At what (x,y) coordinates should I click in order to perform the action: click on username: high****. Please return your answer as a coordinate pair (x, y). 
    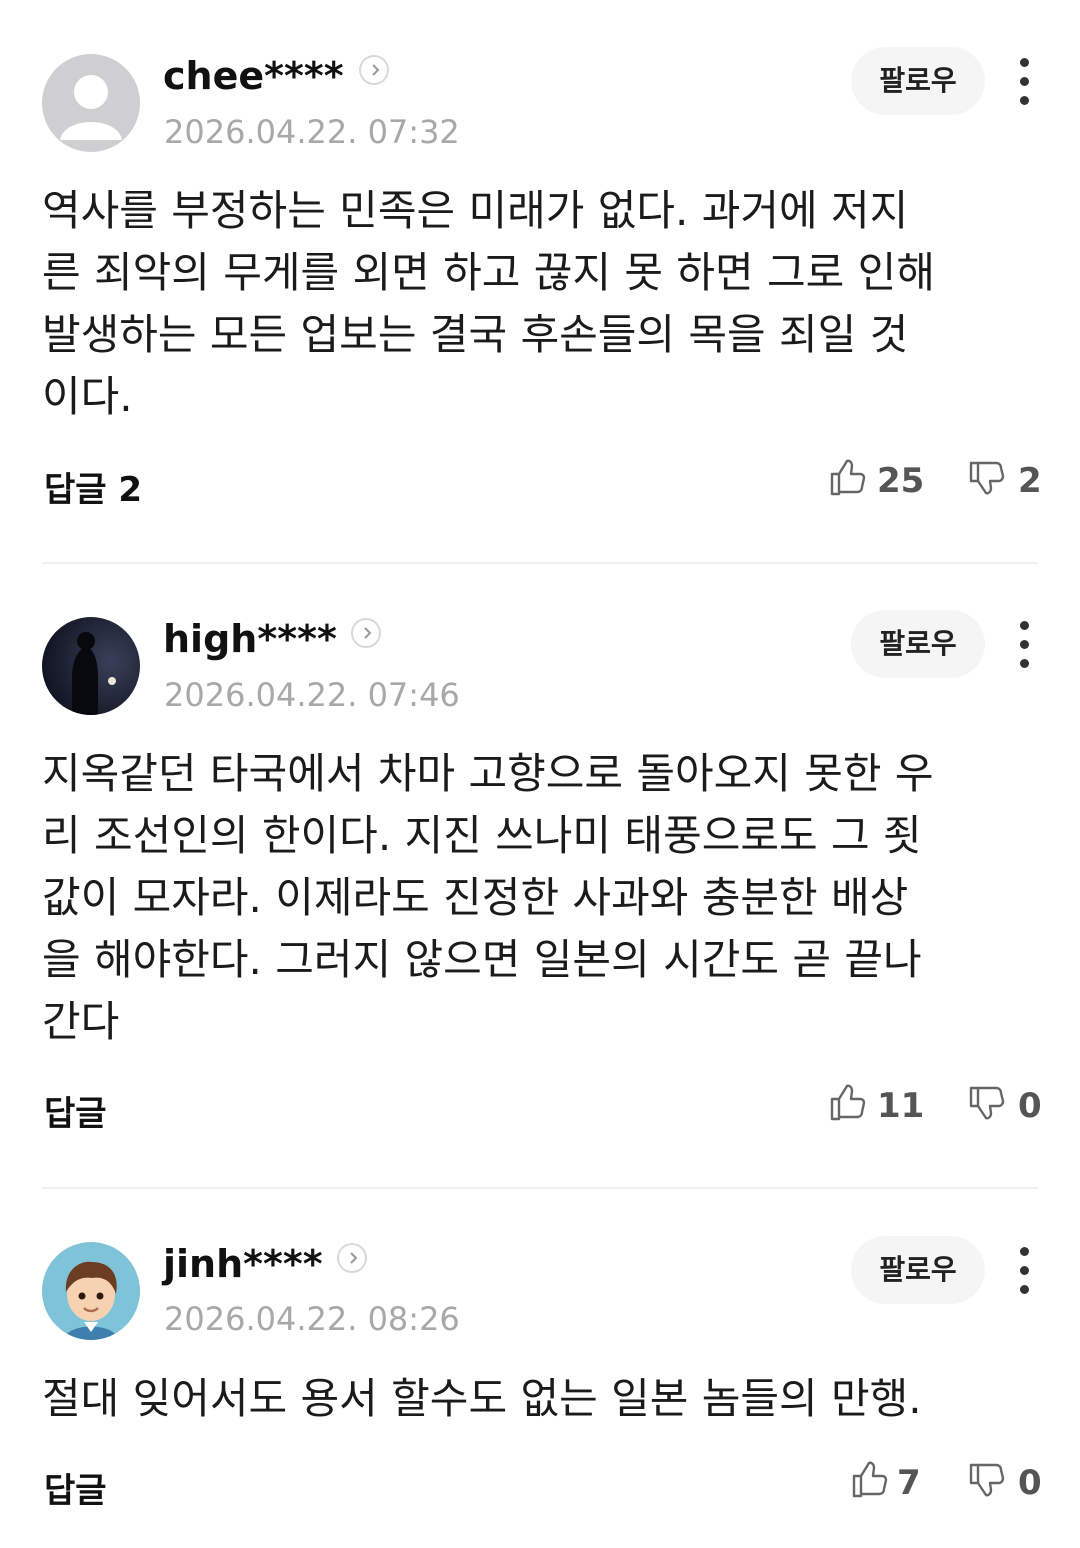
    Looking at the image, I should click on (250, 639).